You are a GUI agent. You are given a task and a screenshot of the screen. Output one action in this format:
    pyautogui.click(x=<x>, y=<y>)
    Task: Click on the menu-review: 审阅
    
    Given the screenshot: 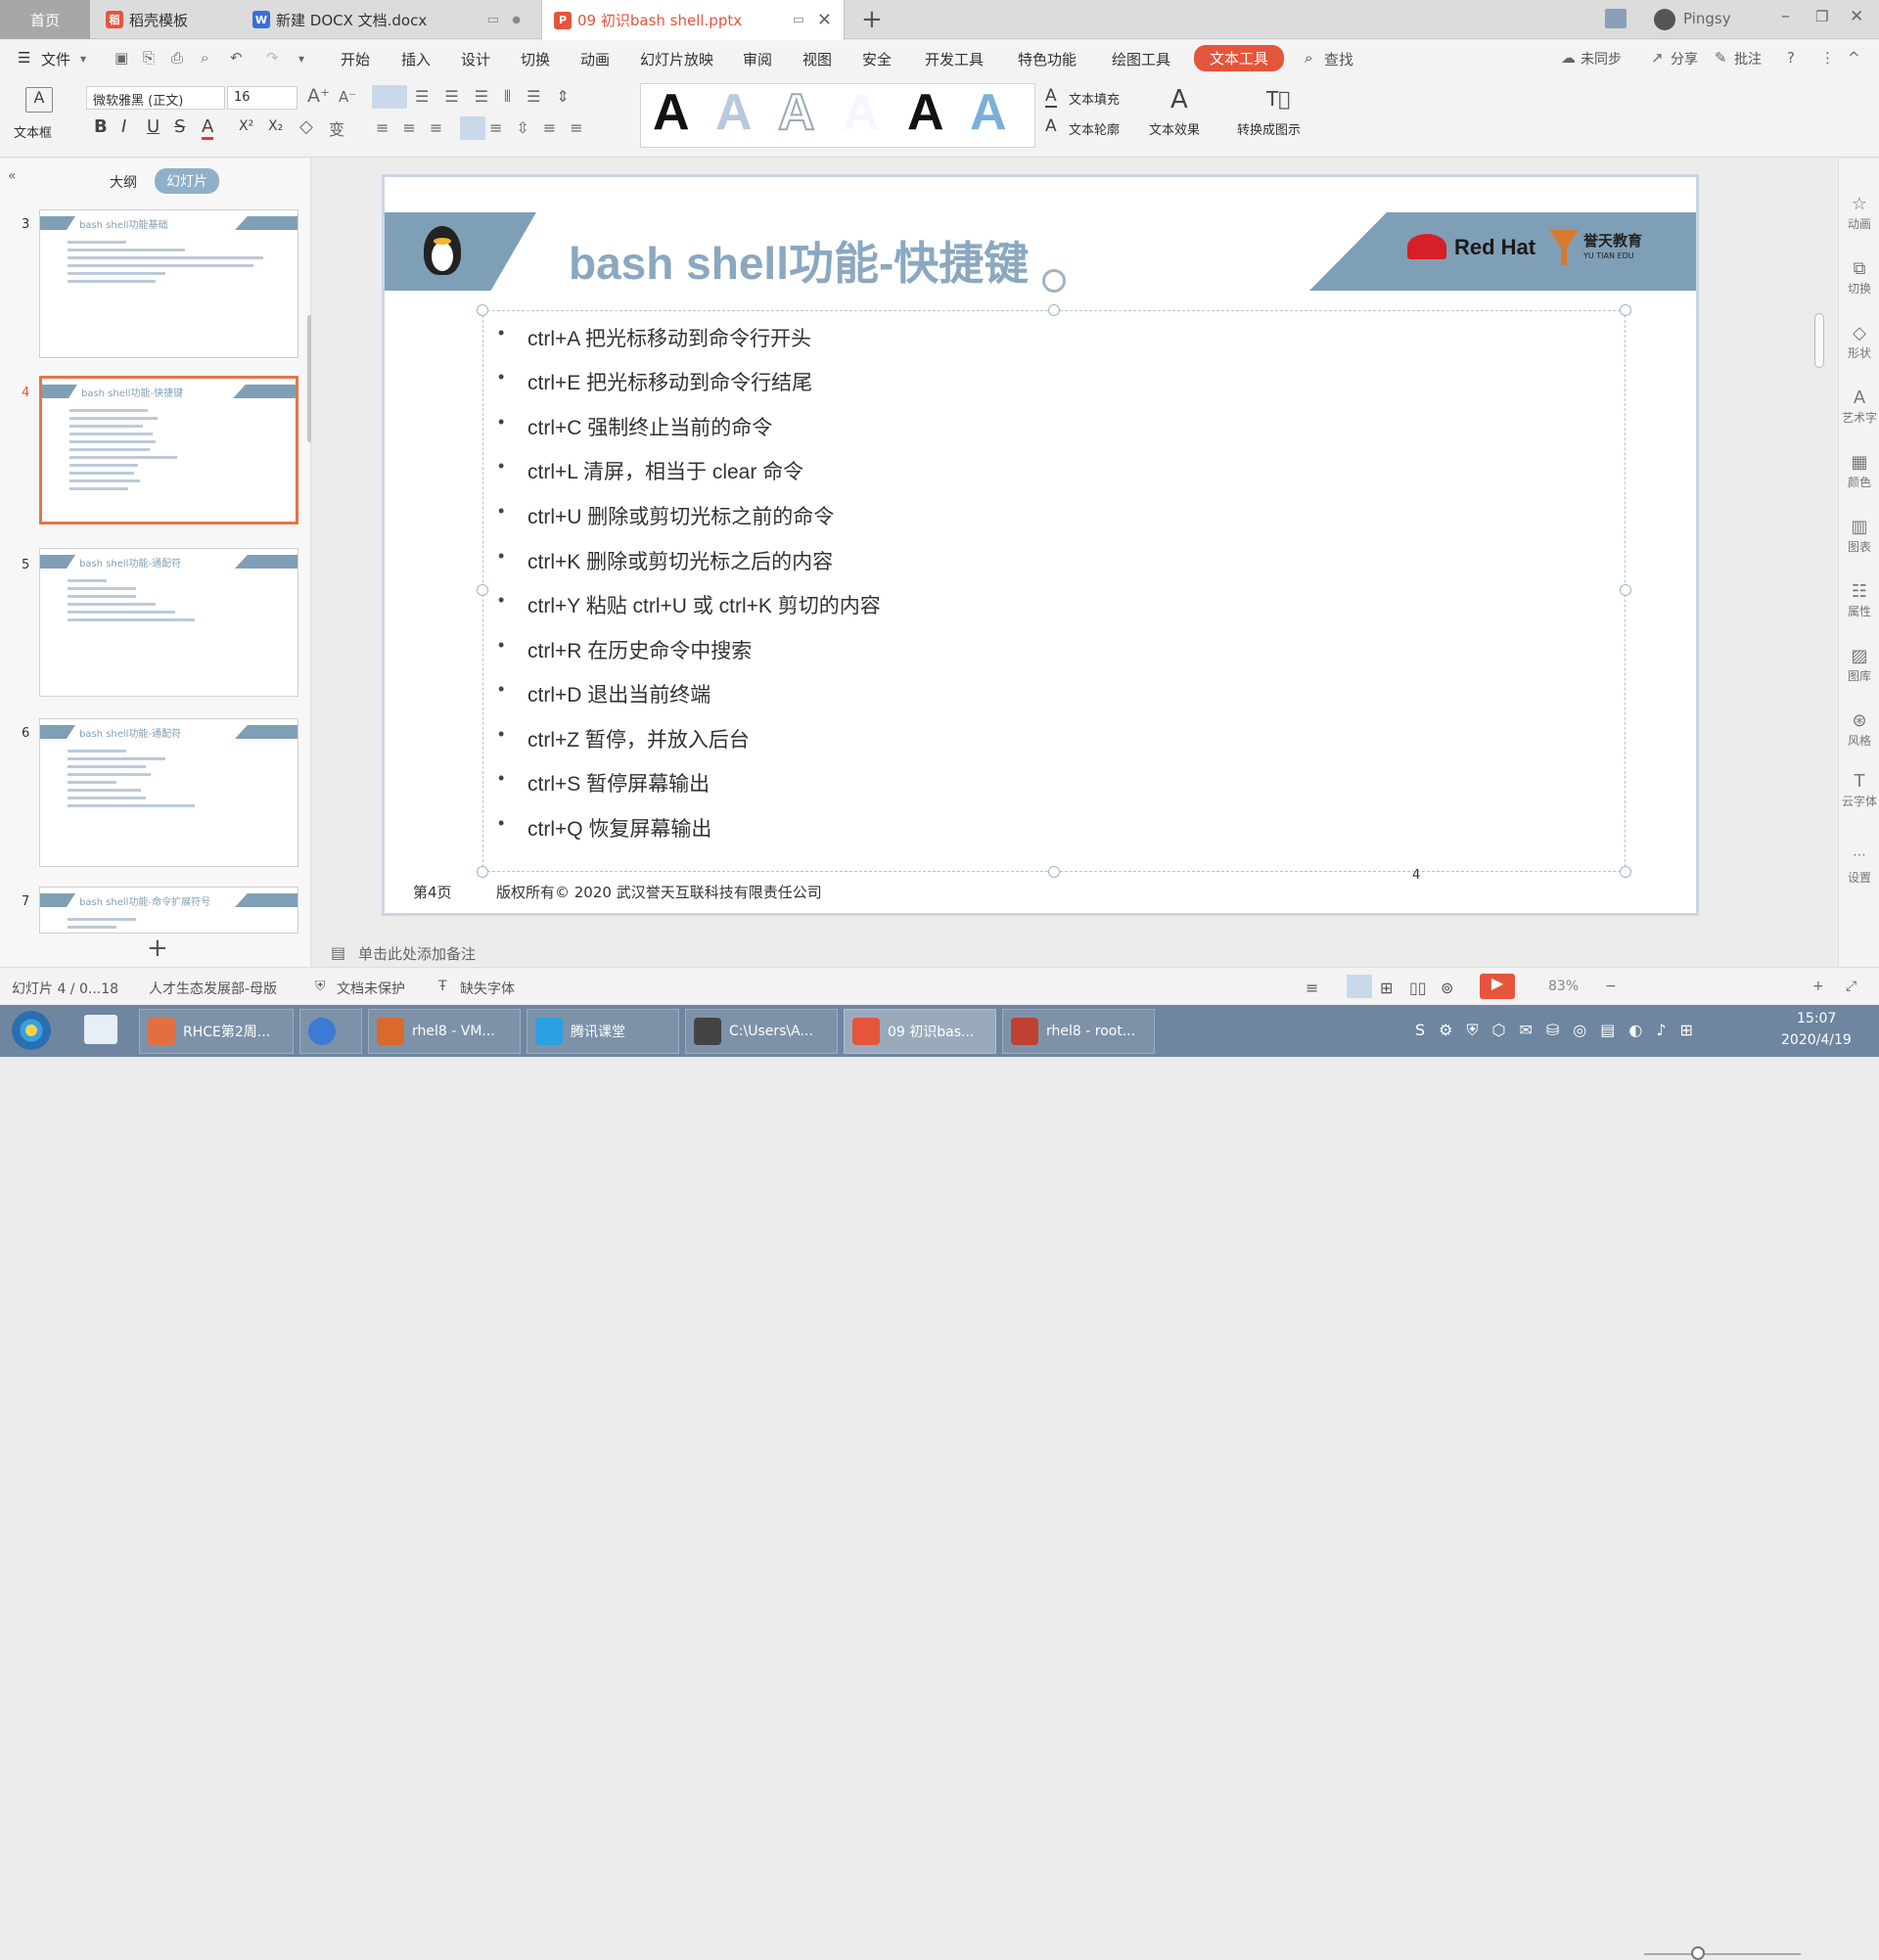 What is the action you would take?
    pyautogui.click(x=757, y=59)
    